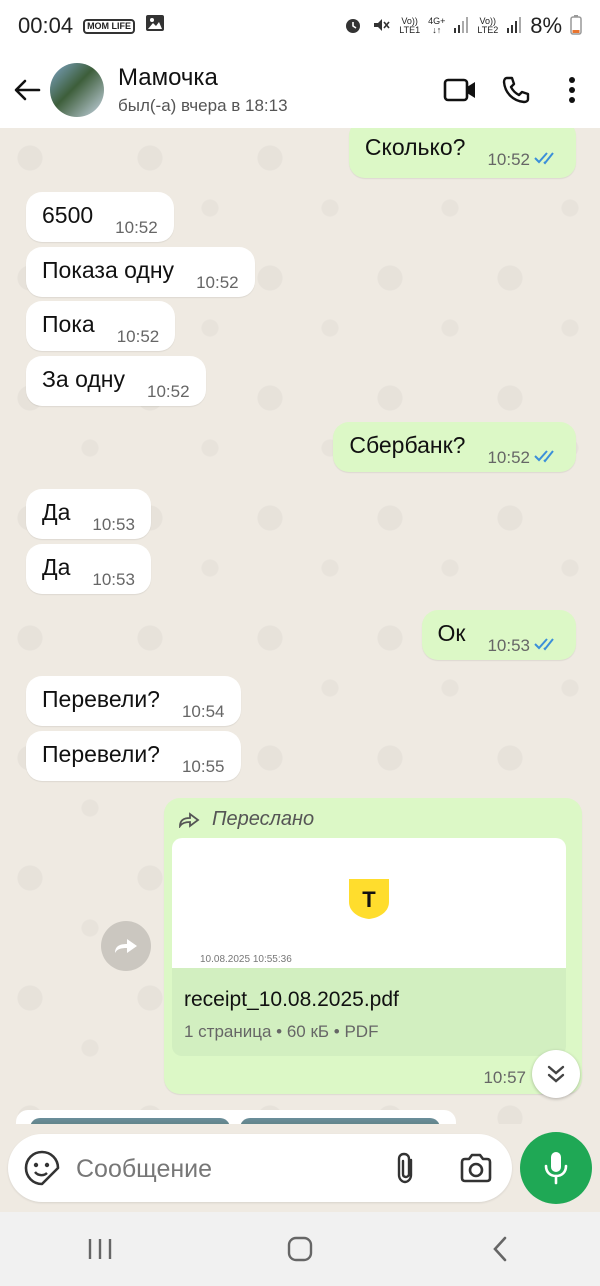 The image size is (600, 1286). Describe the element at coordinates (415, 147) in the screenshot. I see `message-text: Сколько?` at that location.